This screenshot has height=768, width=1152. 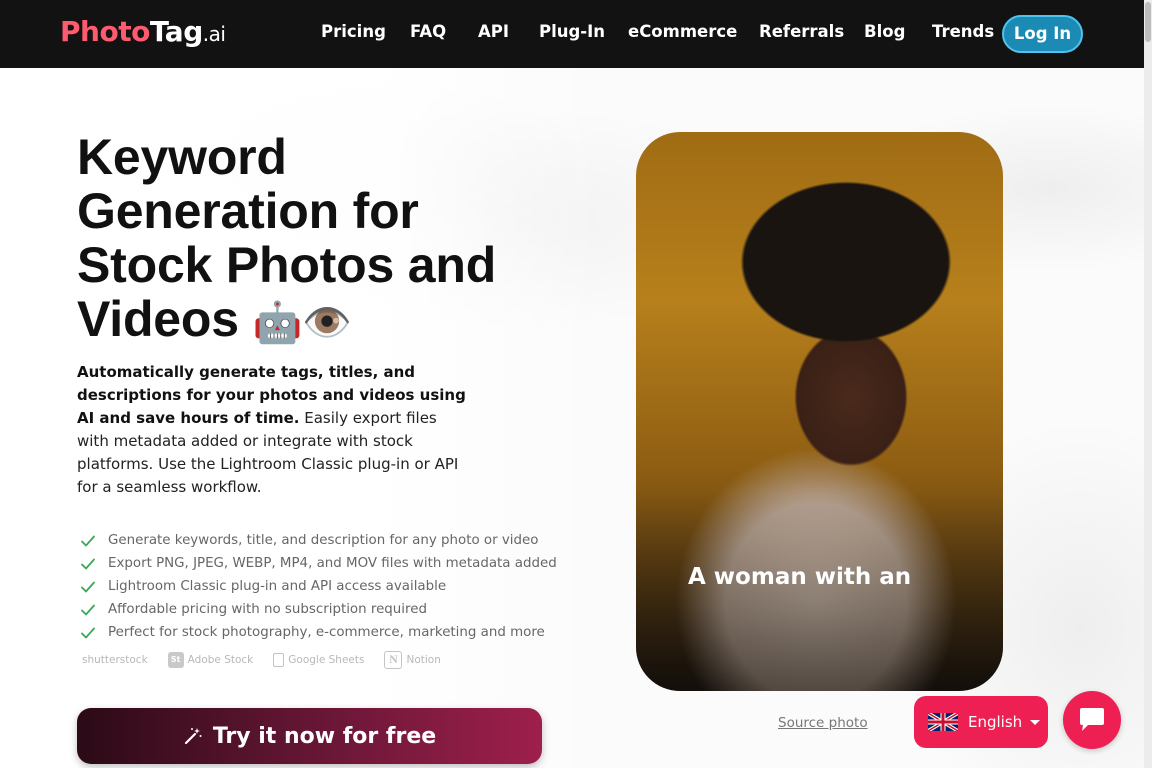 I want to click on notion-icon: N, so click(x=393, y=660).